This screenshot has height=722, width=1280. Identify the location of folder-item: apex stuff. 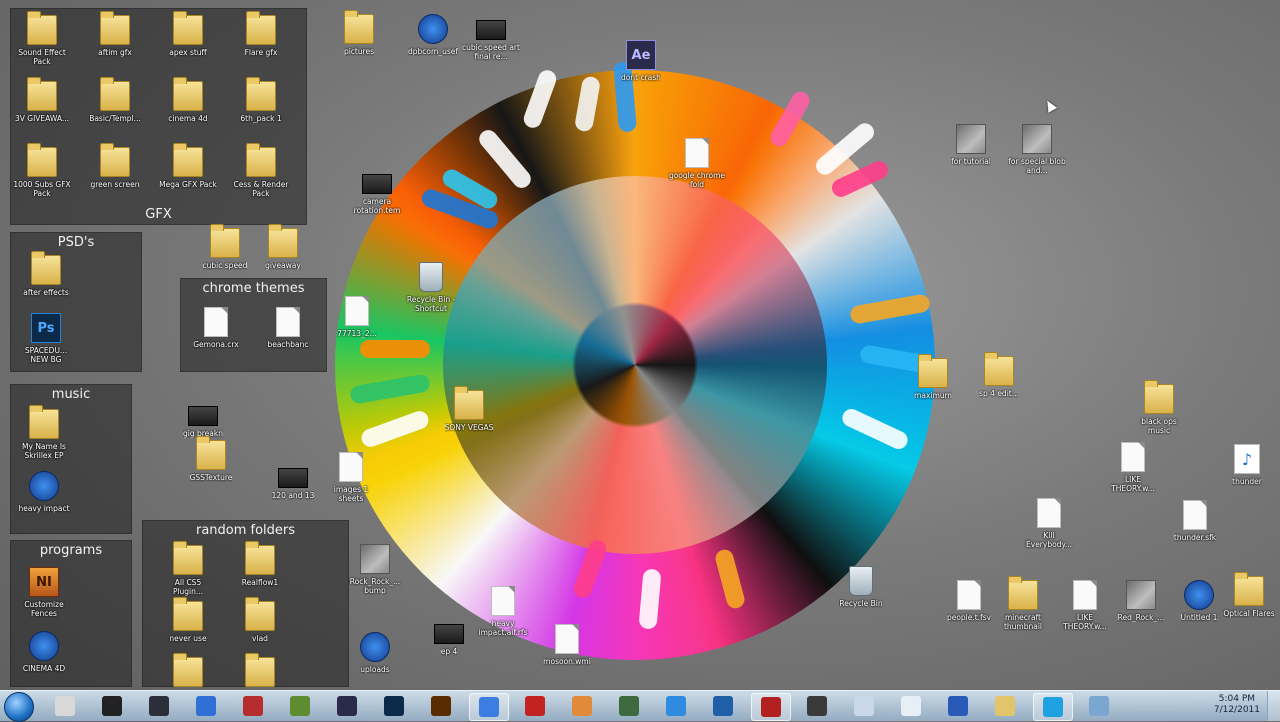
(188, 34).